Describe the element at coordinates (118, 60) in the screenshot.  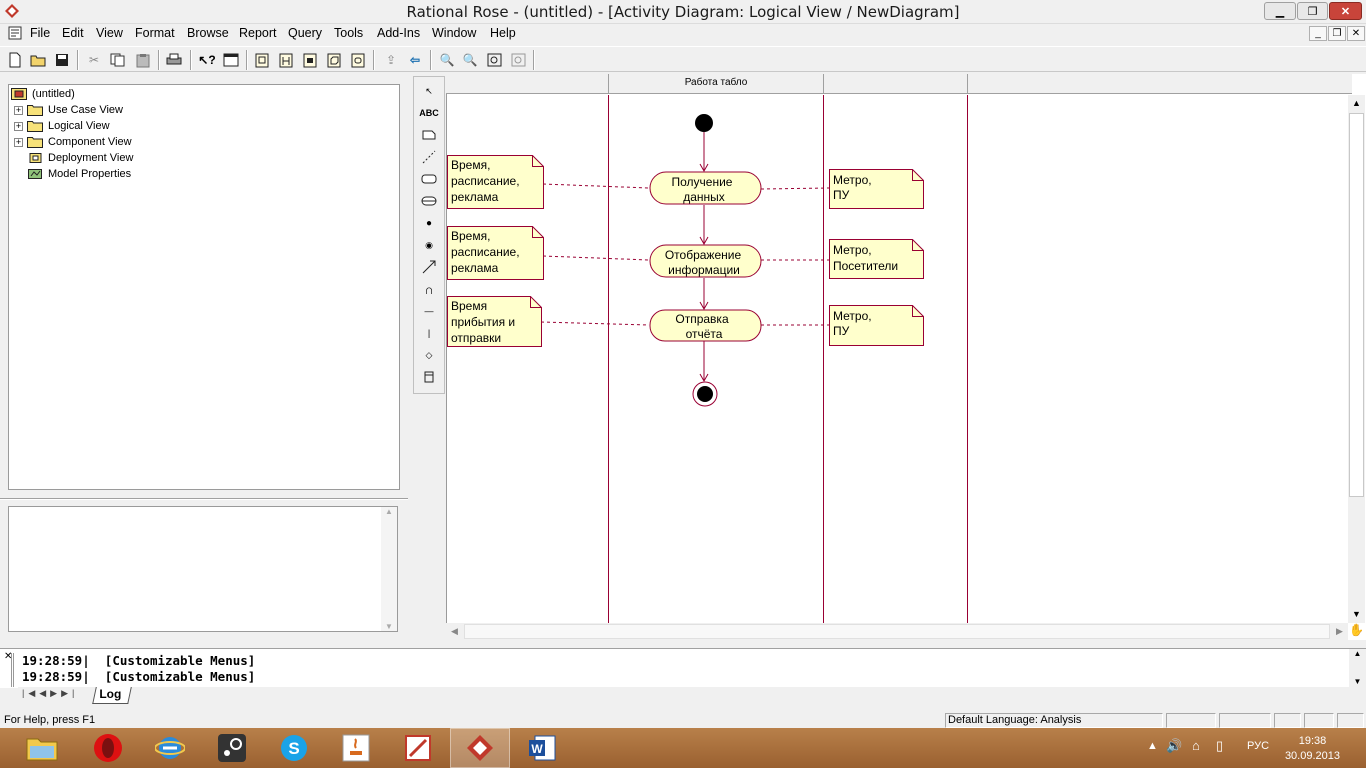
I see `copy-button` at that location.